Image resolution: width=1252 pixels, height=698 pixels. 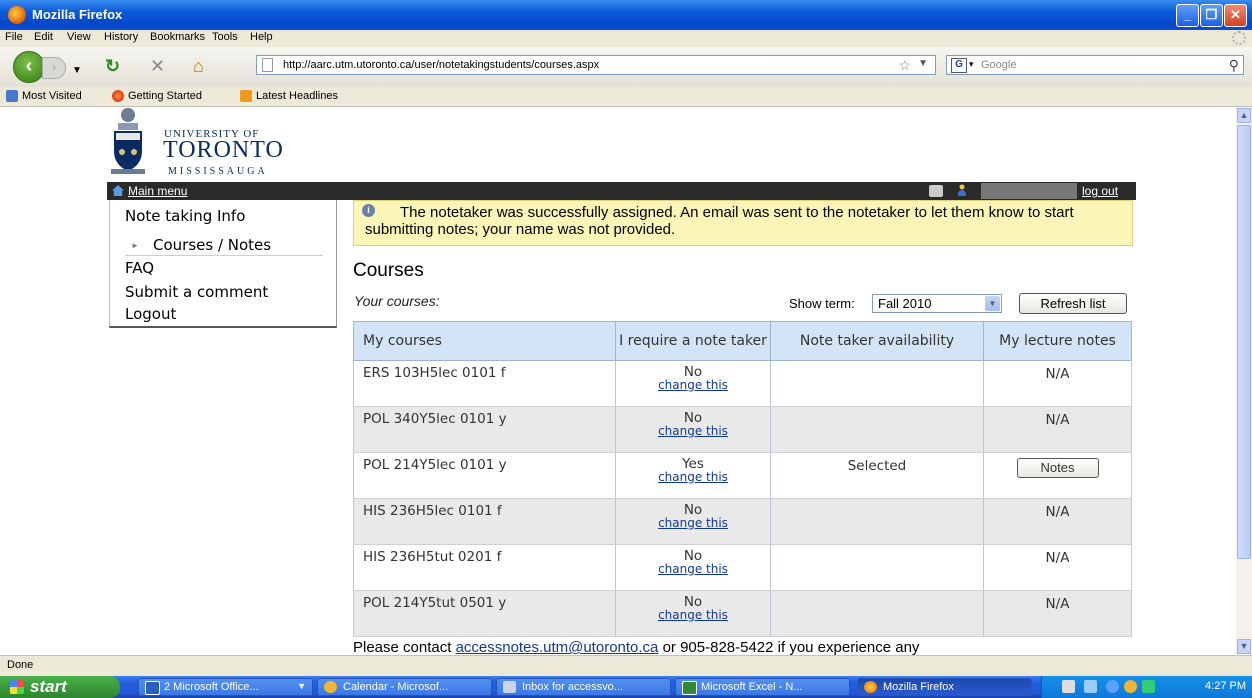 What do you see at coordinates (484, 613) in the screenshot?
I see `course-code: POL 214Y5tut 0501 y` at bounding box center [484, 613].